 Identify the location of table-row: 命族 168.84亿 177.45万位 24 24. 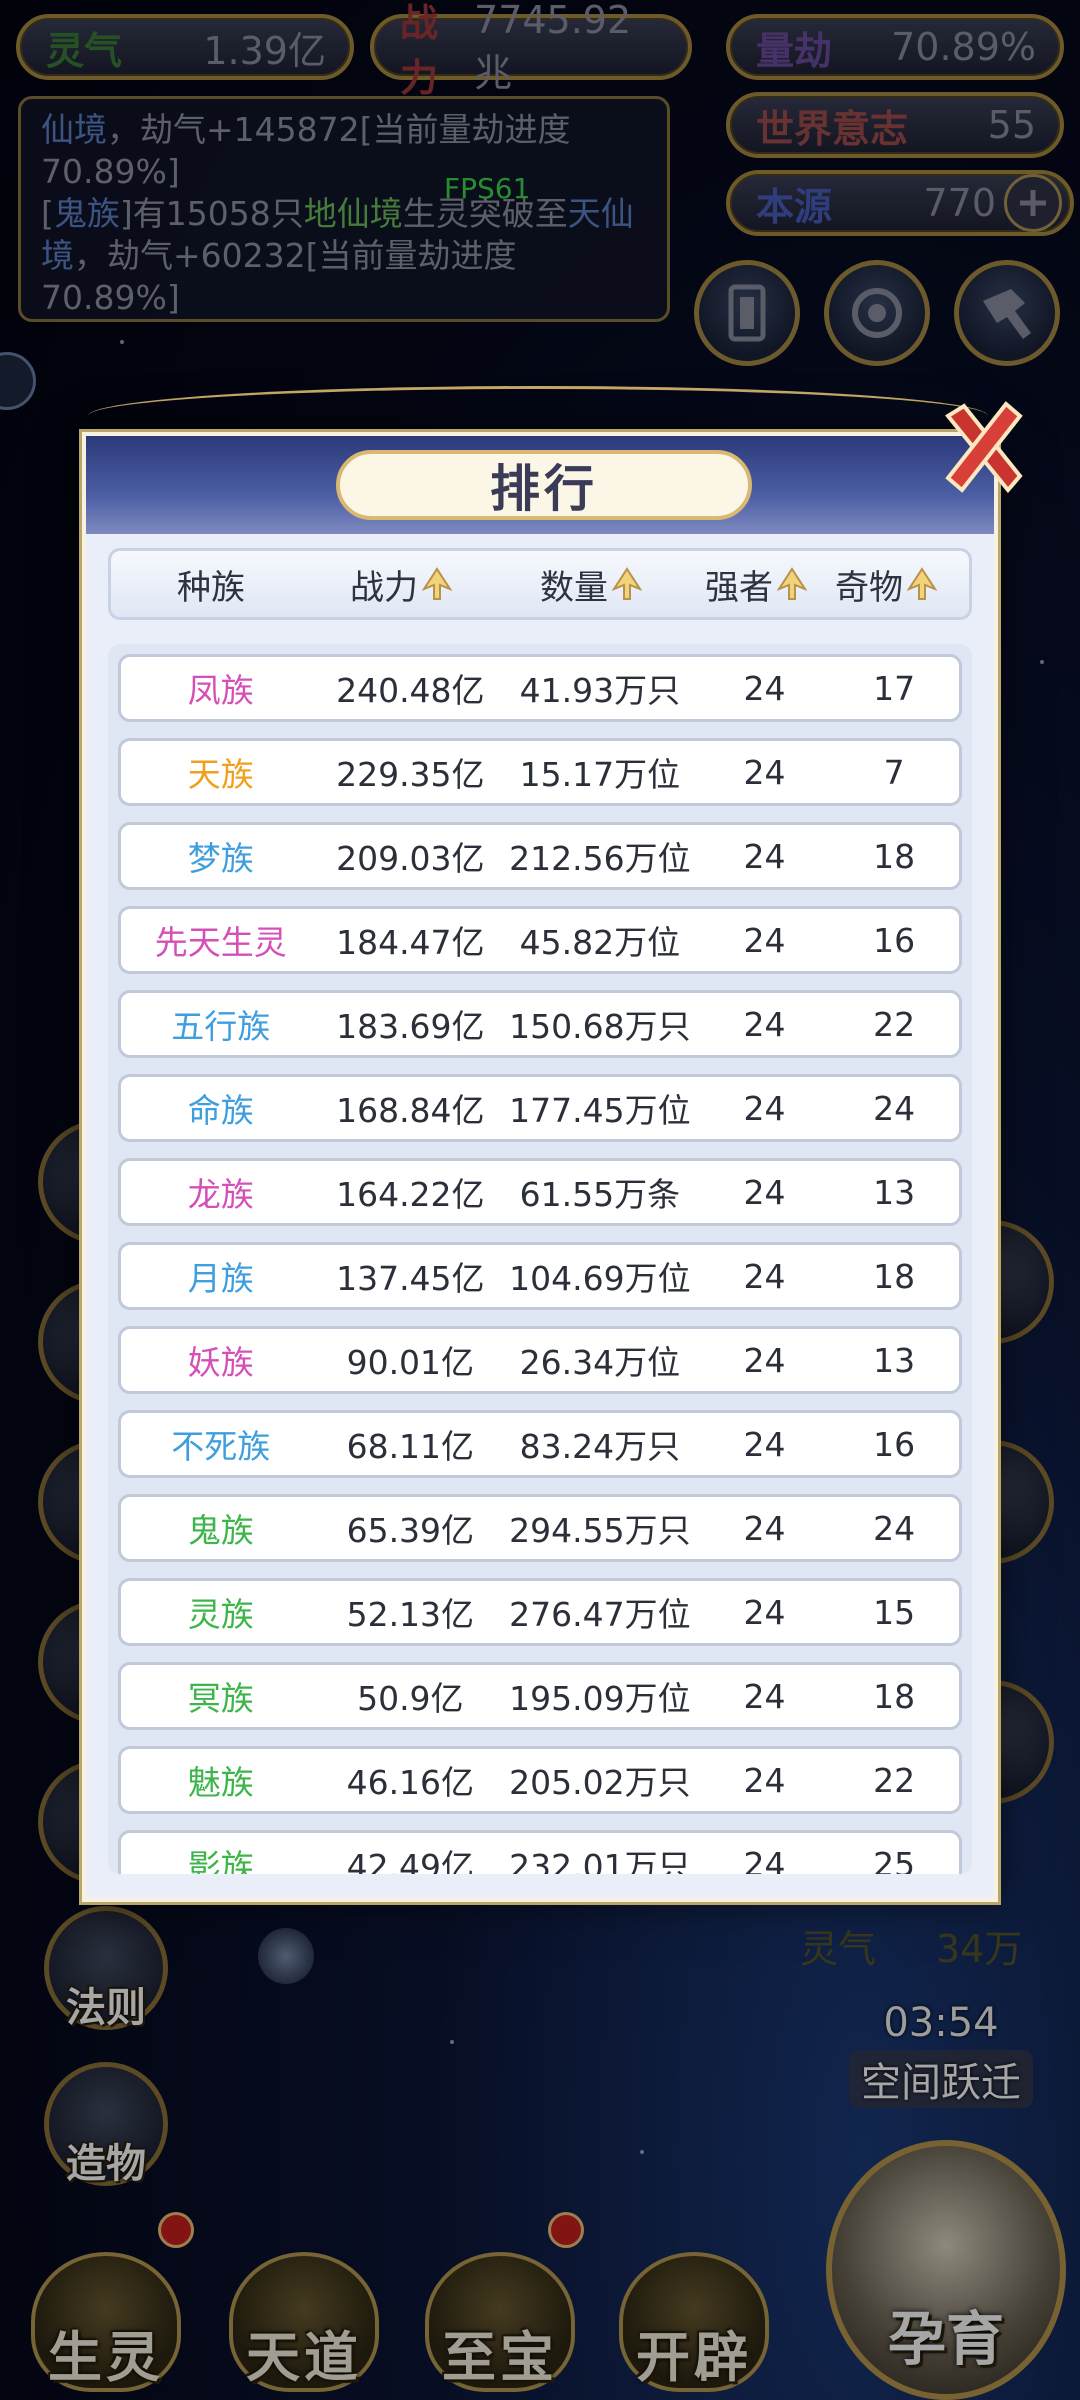
(540, 1108).